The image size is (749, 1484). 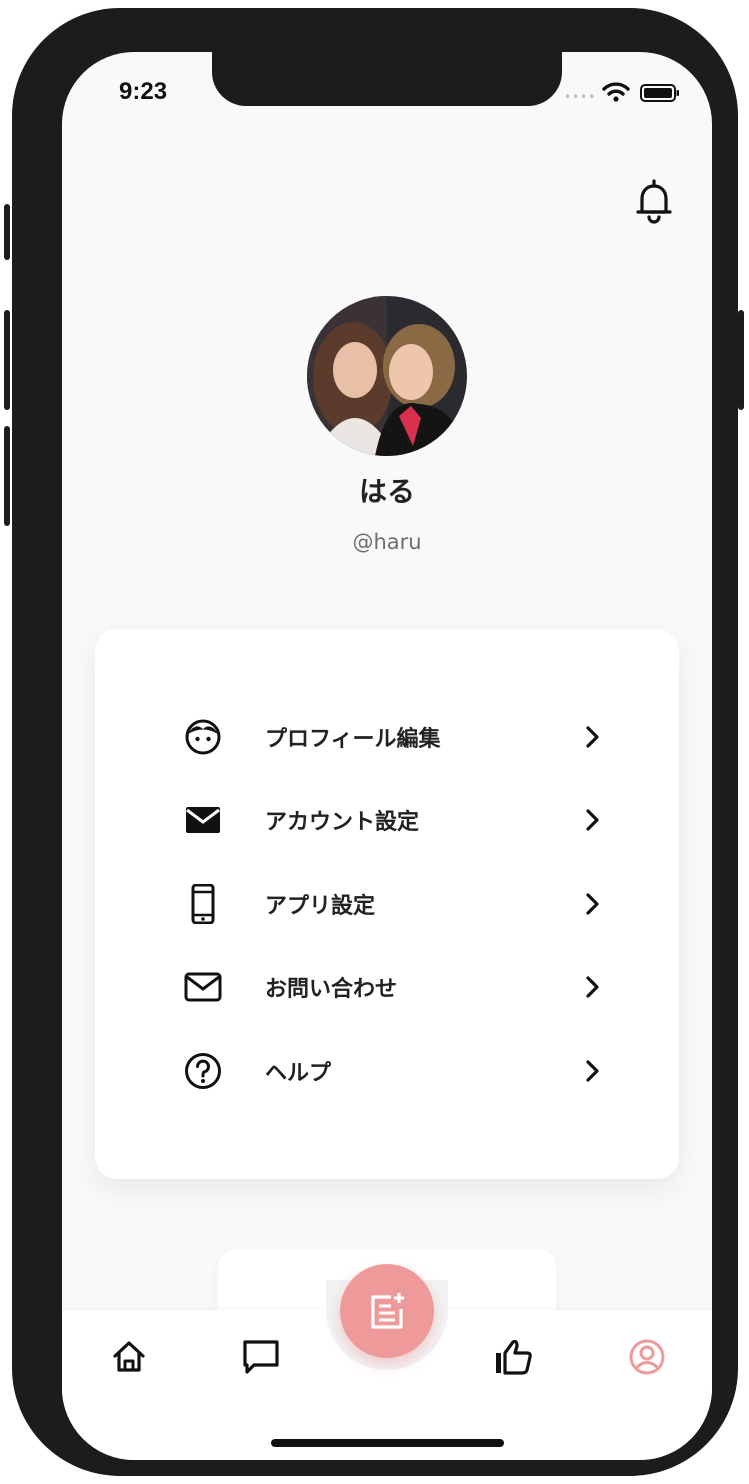 I want to click on avatar, so click(x=387, y=376).